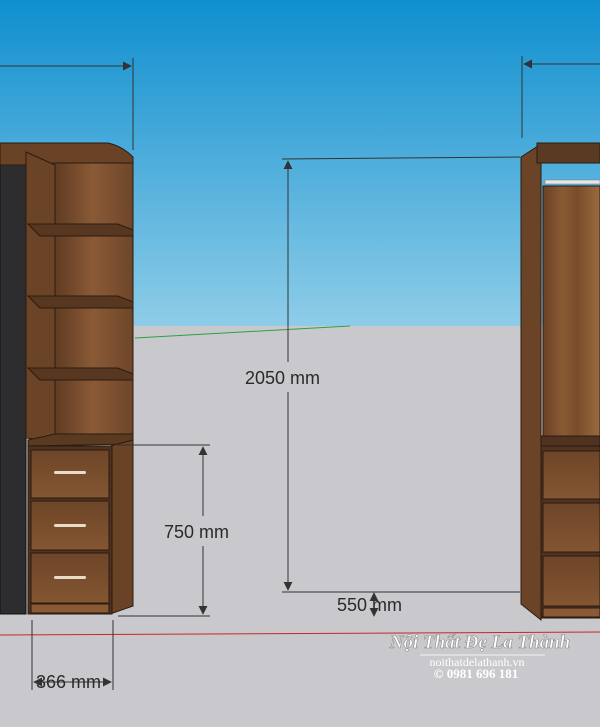 This screenshot has width=600, height=727. I want to click on dim-height-lower-label: 750 mm, so click(196, 532).